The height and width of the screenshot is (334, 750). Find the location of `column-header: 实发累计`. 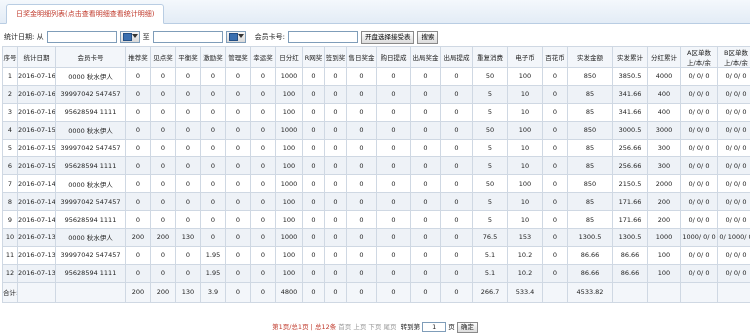

column-header: 实发累计 is located at coordinates (630, 57).